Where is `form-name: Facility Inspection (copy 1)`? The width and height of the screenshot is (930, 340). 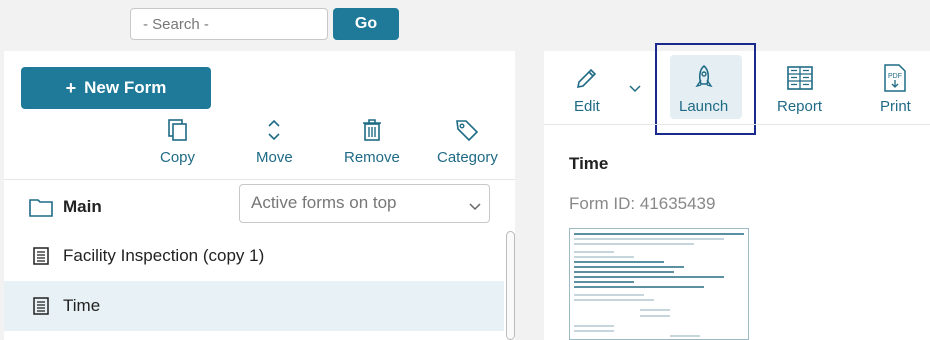
form-name: Facility Inspection (copy 1) is located at coordinates (164, 255).